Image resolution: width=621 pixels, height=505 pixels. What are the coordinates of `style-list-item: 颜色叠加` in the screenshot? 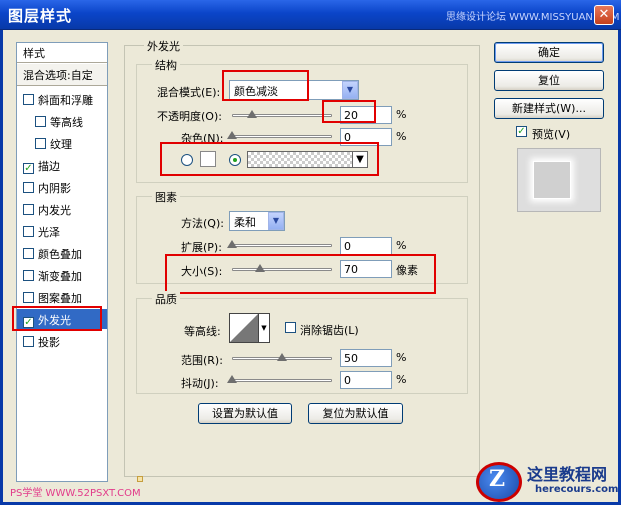 It's located at (62, 253).